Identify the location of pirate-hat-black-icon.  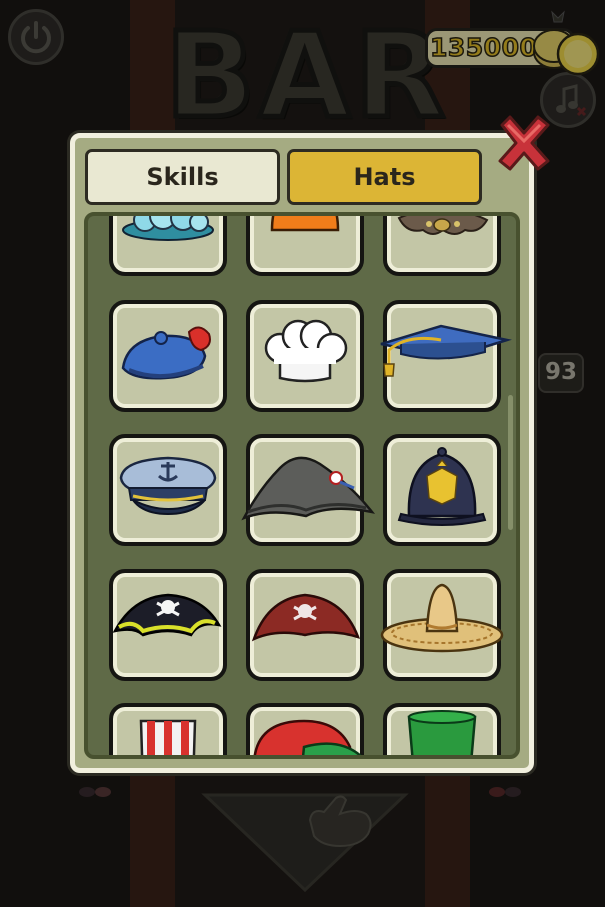
(167, 615).